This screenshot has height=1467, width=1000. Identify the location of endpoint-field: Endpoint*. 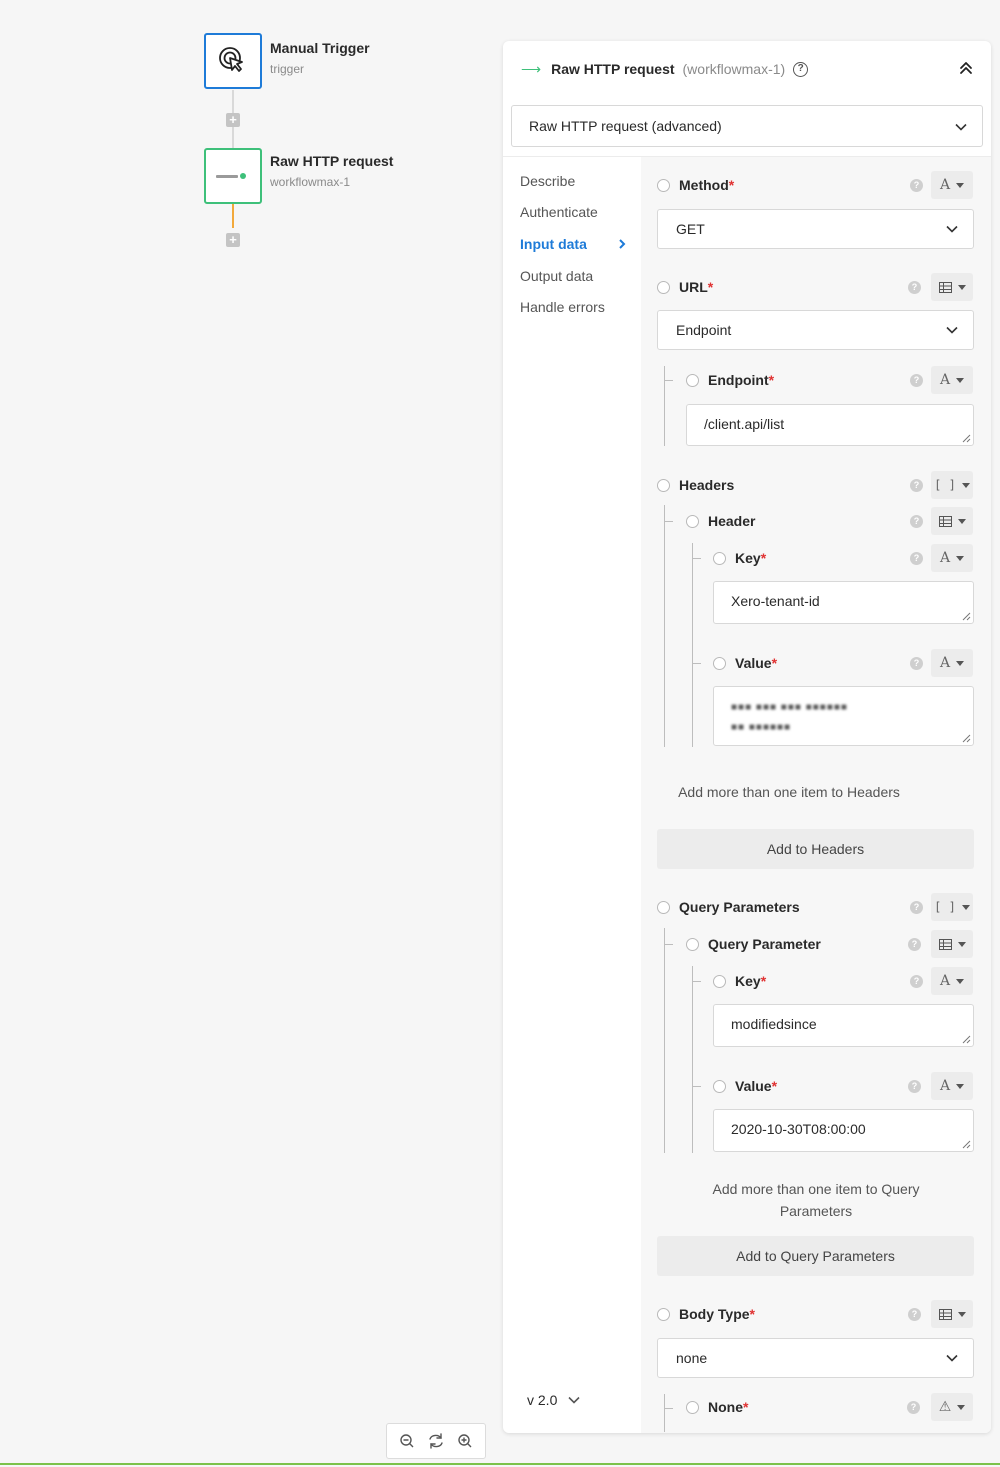
(730, 380).